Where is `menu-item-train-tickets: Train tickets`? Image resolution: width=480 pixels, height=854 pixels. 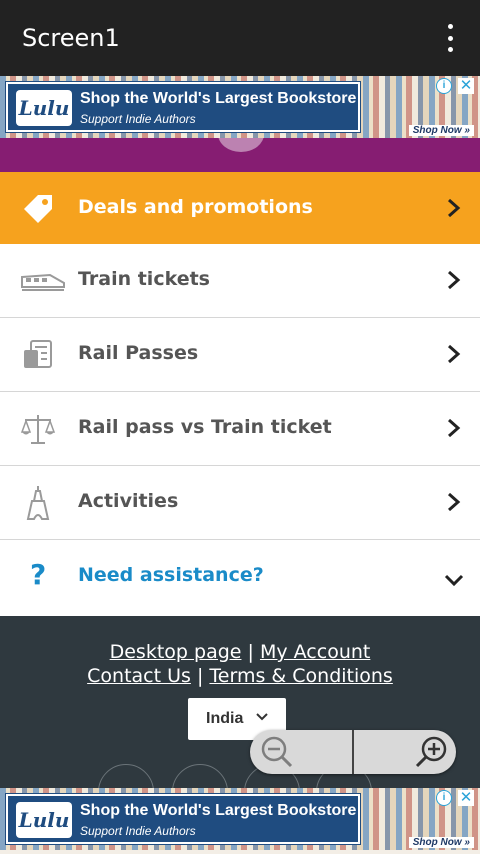
menu-item-train-tickets: Train tickets is located at coordinates (240, 281).